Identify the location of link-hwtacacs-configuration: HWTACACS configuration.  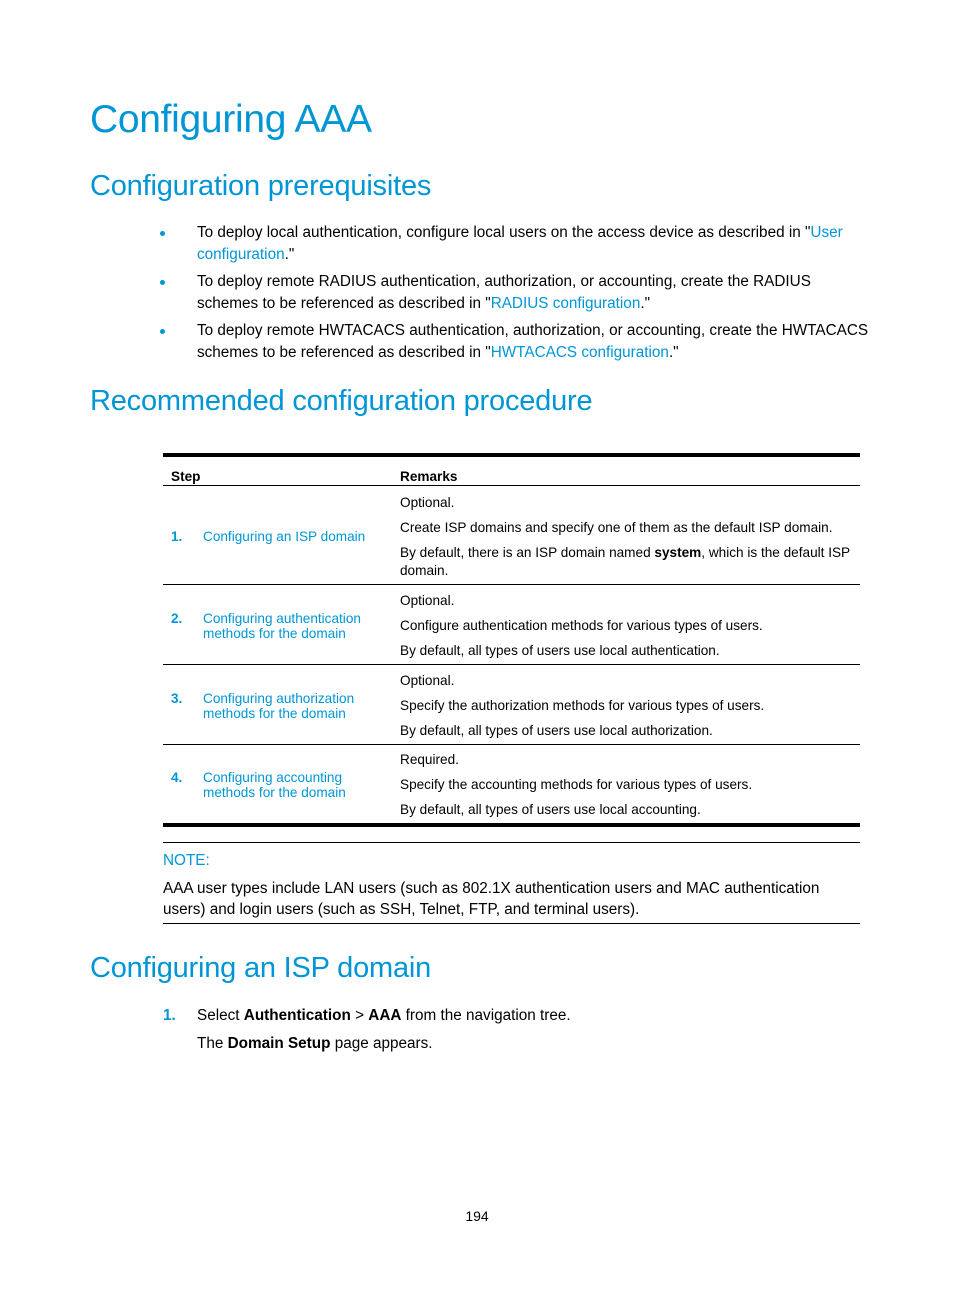
(580, 352).